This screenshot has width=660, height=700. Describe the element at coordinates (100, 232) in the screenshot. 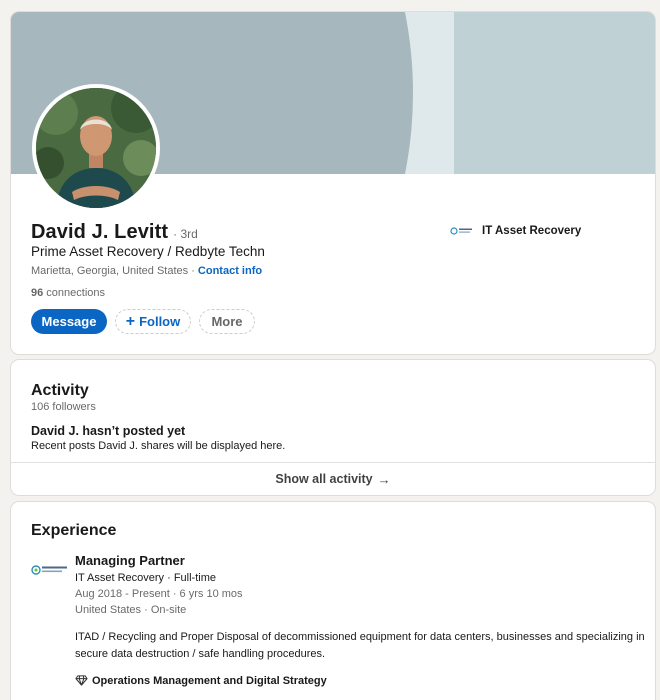

I see `profile-name: David J. Levitt` at that location.